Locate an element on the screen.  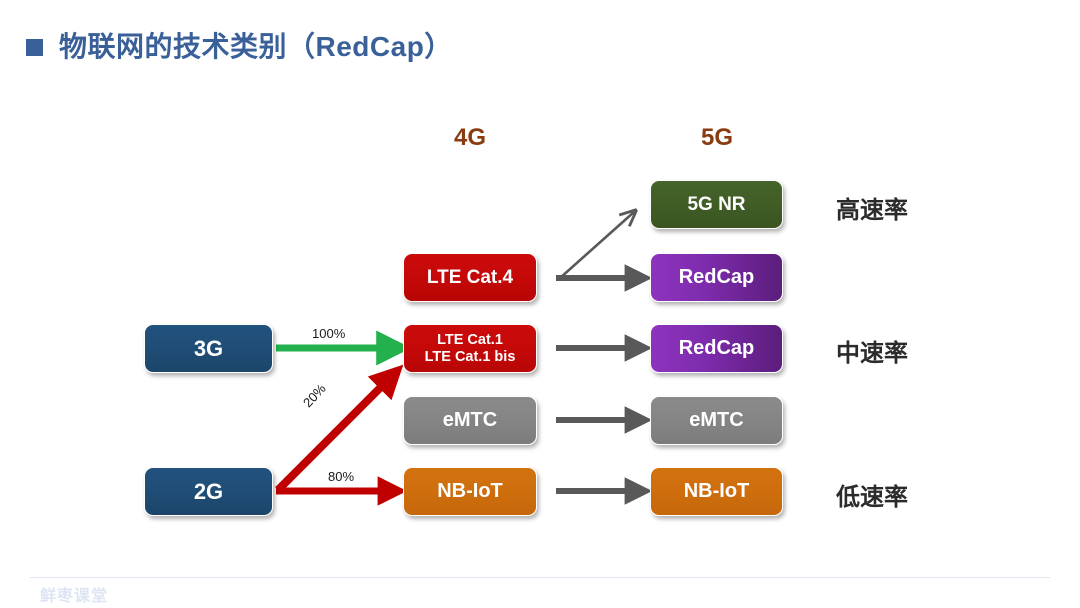
node-emtc-4g: eMTC is located at coordinates (470, 420).